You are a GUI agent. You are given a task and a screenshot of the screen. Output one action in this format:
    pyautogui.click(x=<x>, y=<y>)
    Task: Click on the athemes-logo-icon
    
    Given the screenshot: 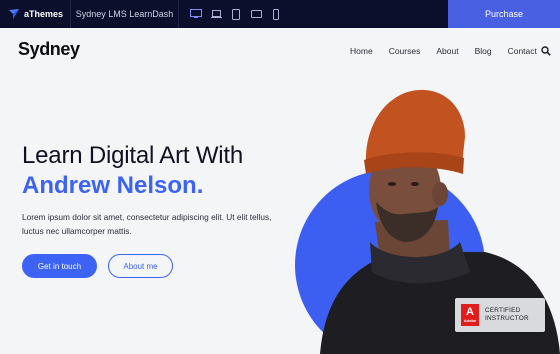 What is the action you would take?
    pyautogui.click(x=14, y=14)
    